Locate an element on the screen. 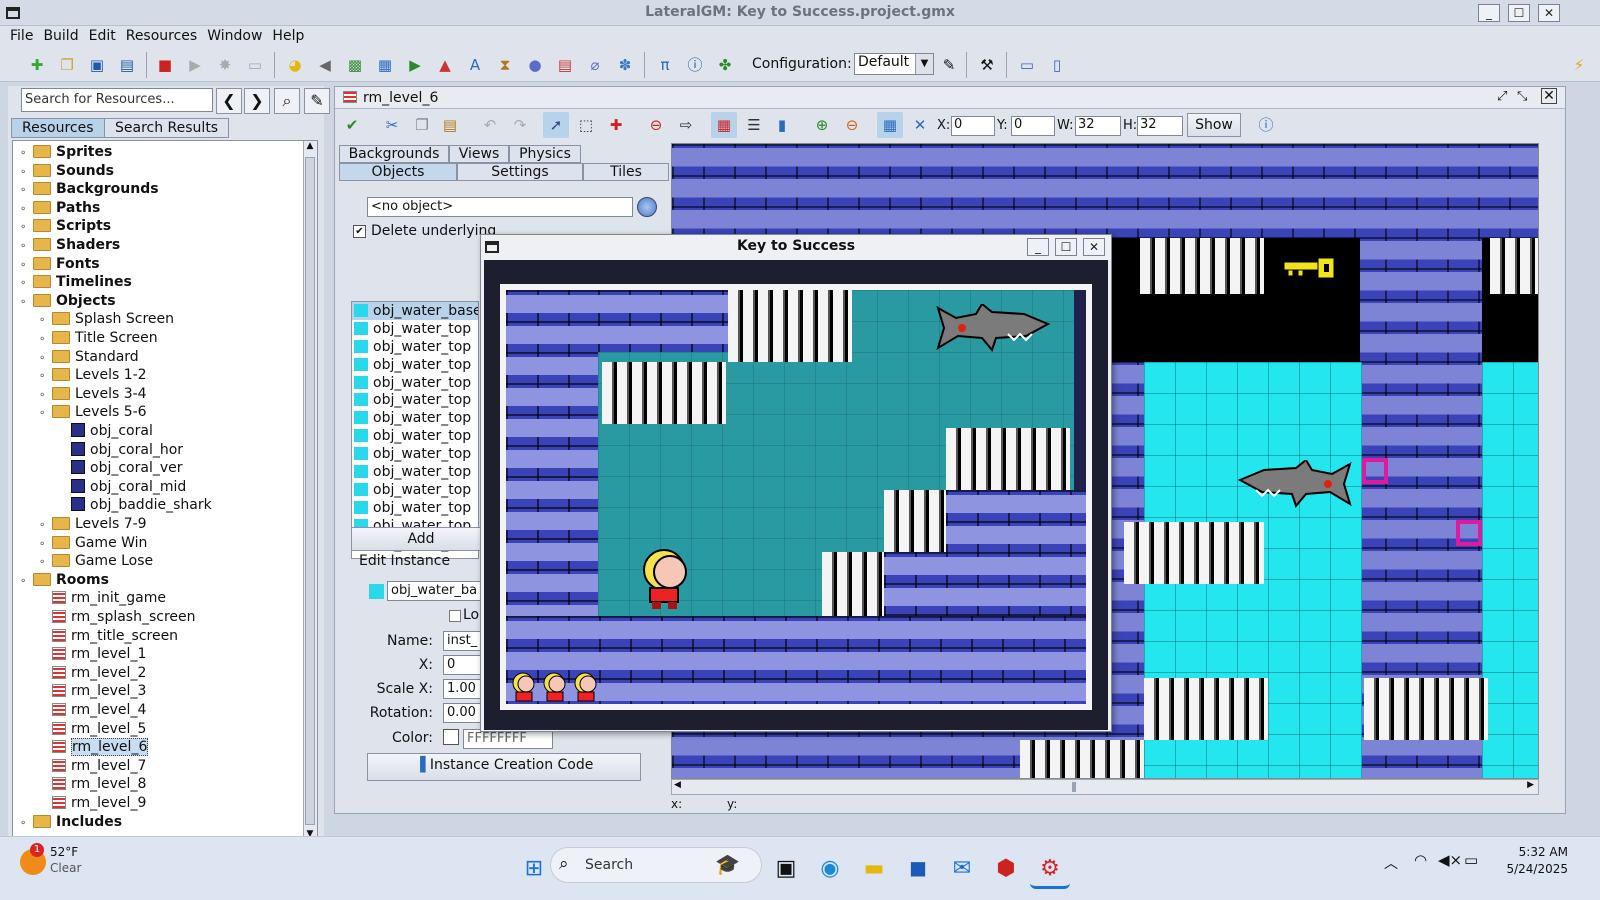 The height and width of the screenshot is (900, 1600). tree-object: obj_baddie_shark is located at coordinates (134, 505).